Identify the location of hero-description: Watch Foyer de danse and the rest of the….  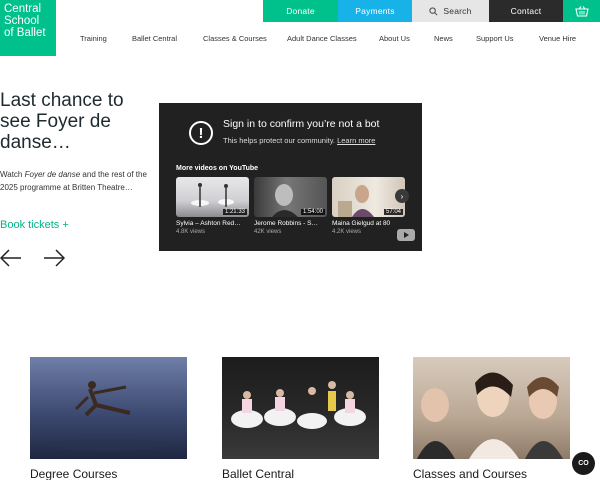
(74, 181).